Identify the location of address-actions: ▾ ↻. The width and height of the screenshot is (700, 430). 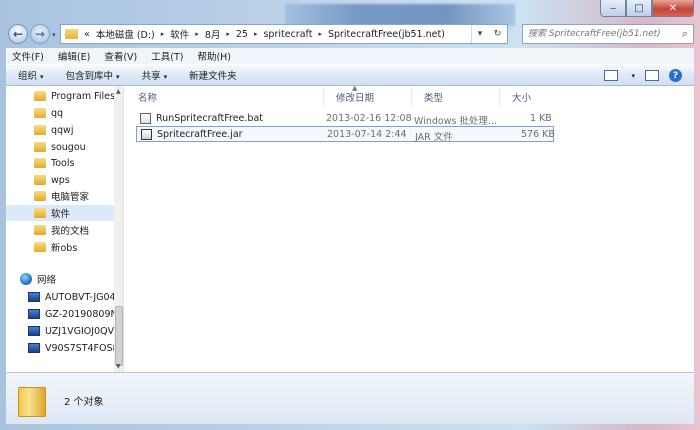
(489, 34).